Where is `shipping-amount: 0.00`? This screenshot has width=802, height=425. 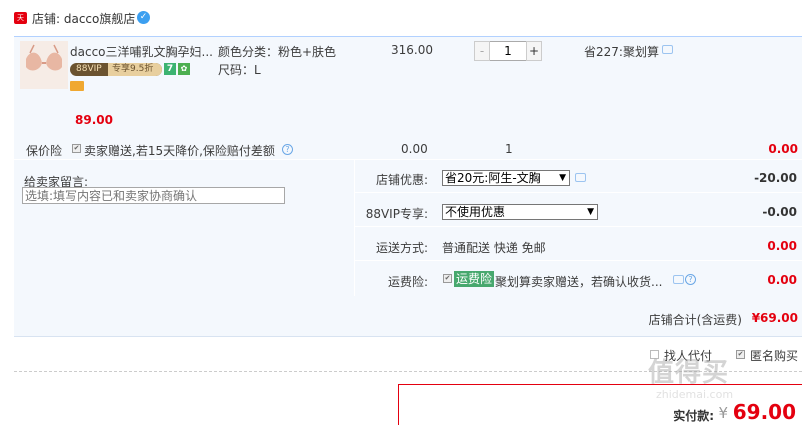
shipping-amount: 0.00 is located at coordinates (782, 246).